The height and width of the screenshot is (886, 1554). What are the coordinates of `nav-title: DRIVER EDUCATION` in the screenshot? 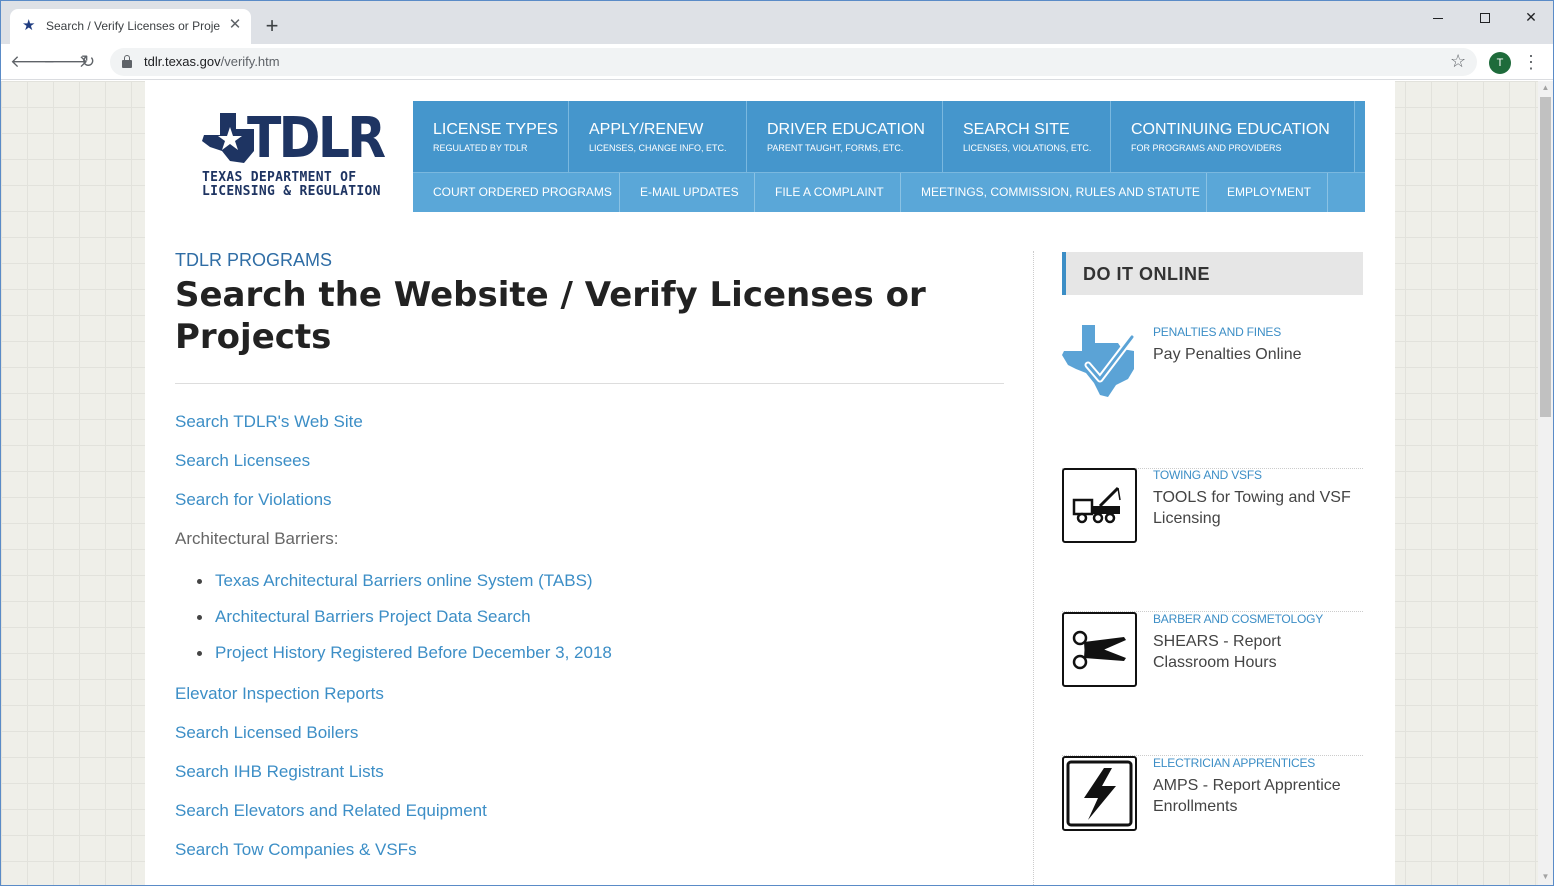 It's located at (846, 129).